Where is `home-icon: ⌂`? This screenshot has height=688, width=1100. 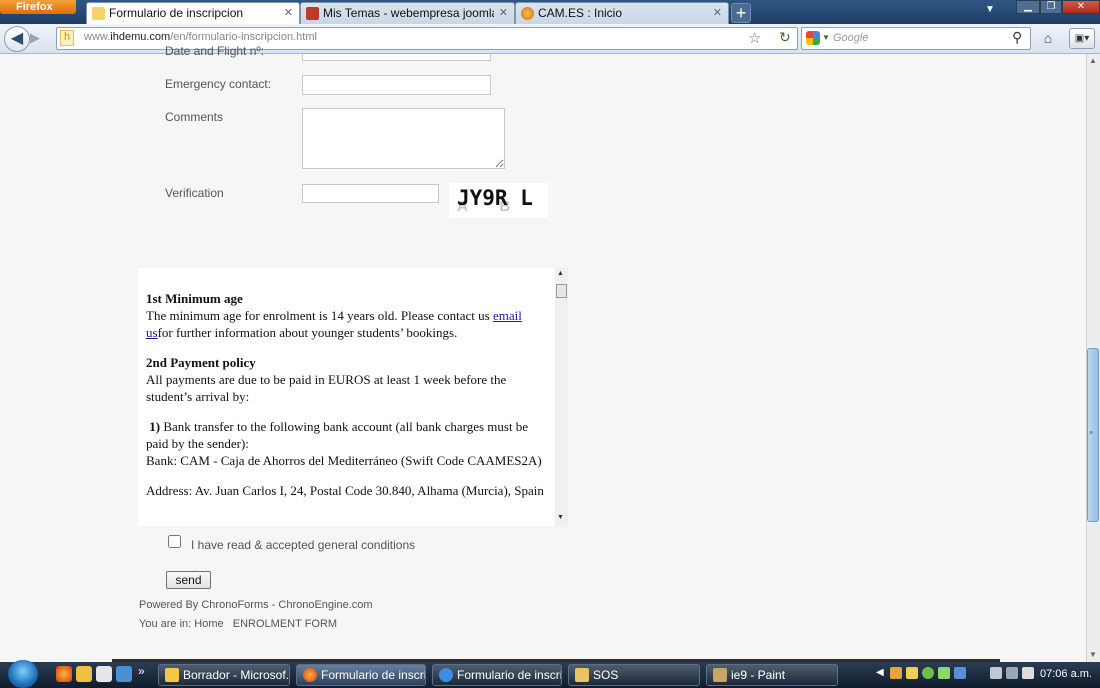
home-icon: ⌂ is located at coordinates (1048, 38).